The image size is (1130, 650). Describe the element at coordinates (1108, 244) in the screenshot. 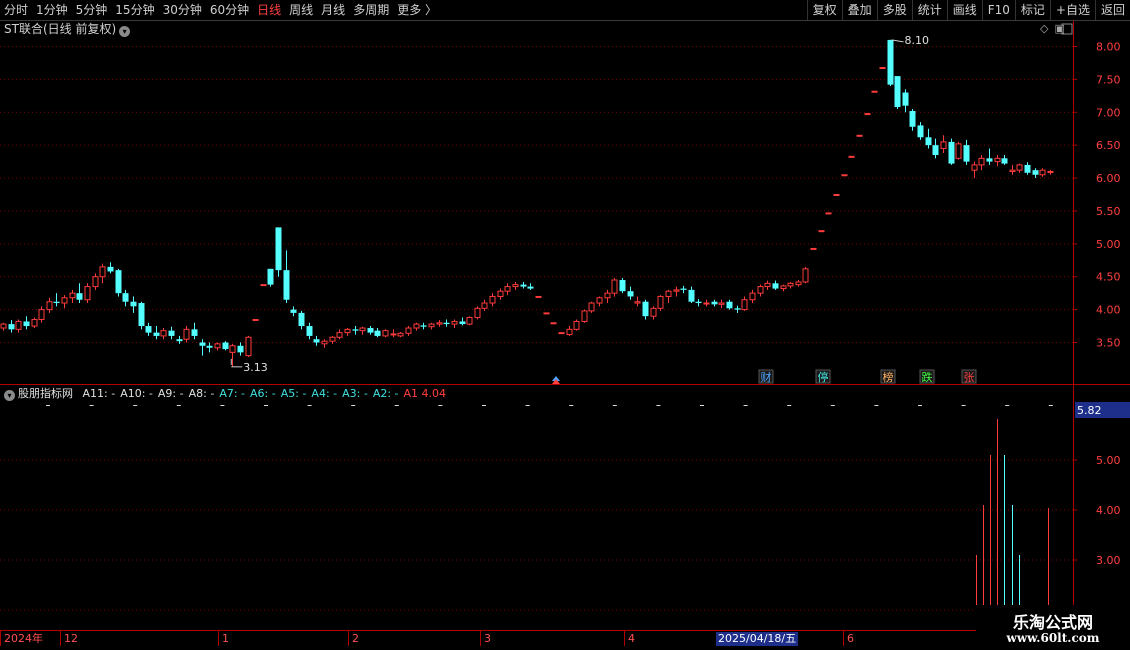

I see `y-tick-label: 5.00` at that location.